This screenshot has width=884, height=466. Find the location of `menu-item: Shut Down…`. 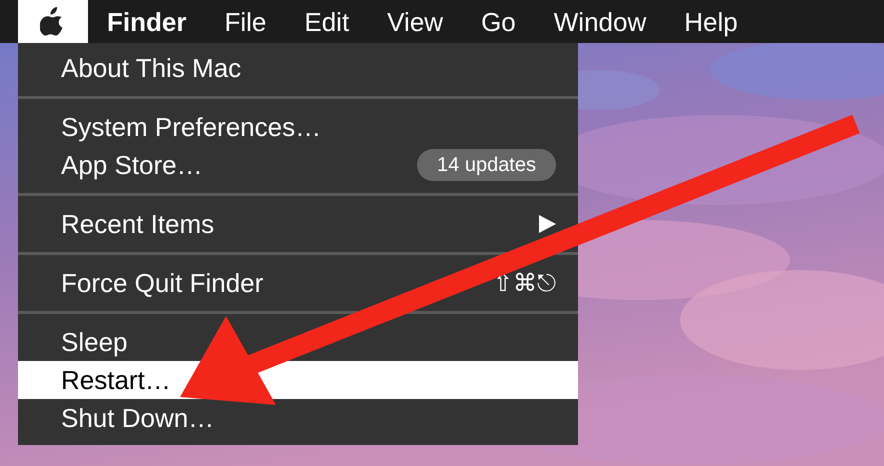

menu-item: Shut Down… is located at coordinates (298, 418).